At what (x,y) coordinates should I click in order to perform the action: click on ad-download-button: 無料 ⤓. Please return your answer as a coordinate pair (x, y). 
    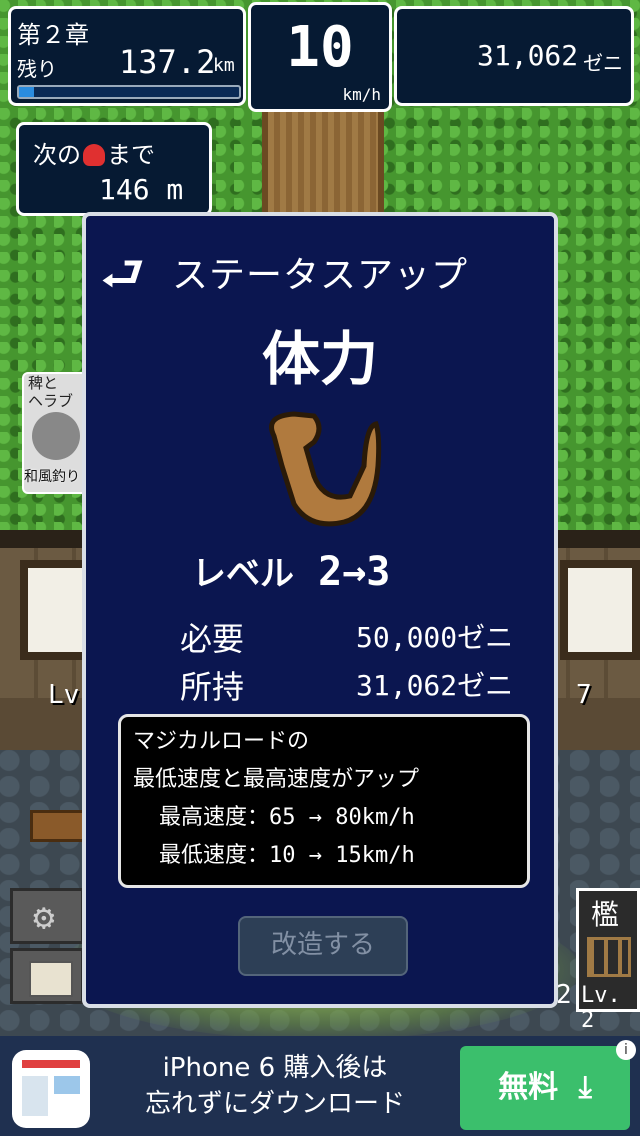
    Looking at the image, I should click on (545, 1088).